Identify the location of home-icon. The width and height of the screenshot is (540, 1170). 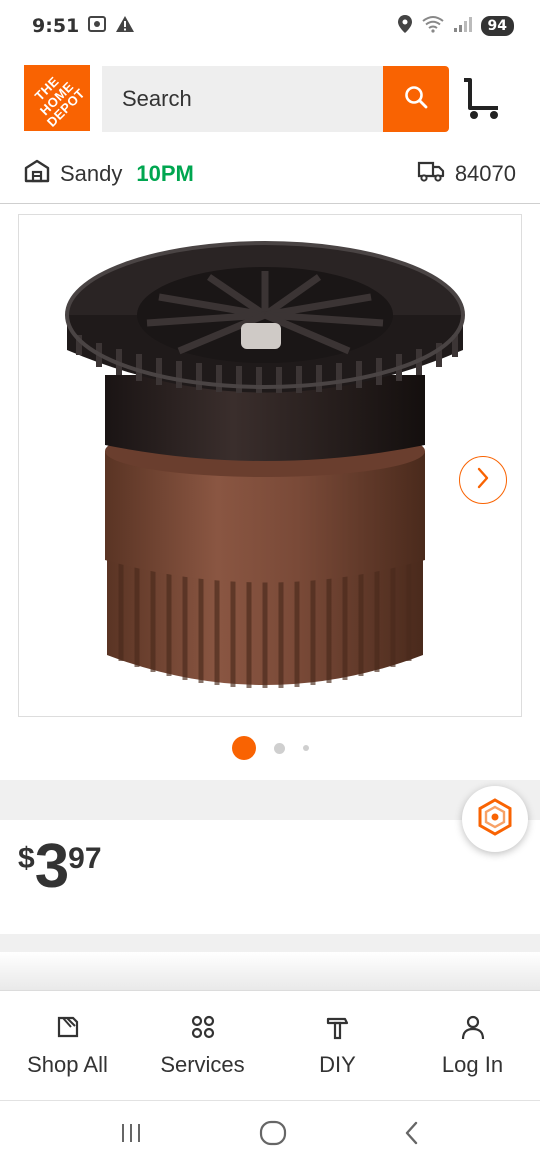
(273, 1135).